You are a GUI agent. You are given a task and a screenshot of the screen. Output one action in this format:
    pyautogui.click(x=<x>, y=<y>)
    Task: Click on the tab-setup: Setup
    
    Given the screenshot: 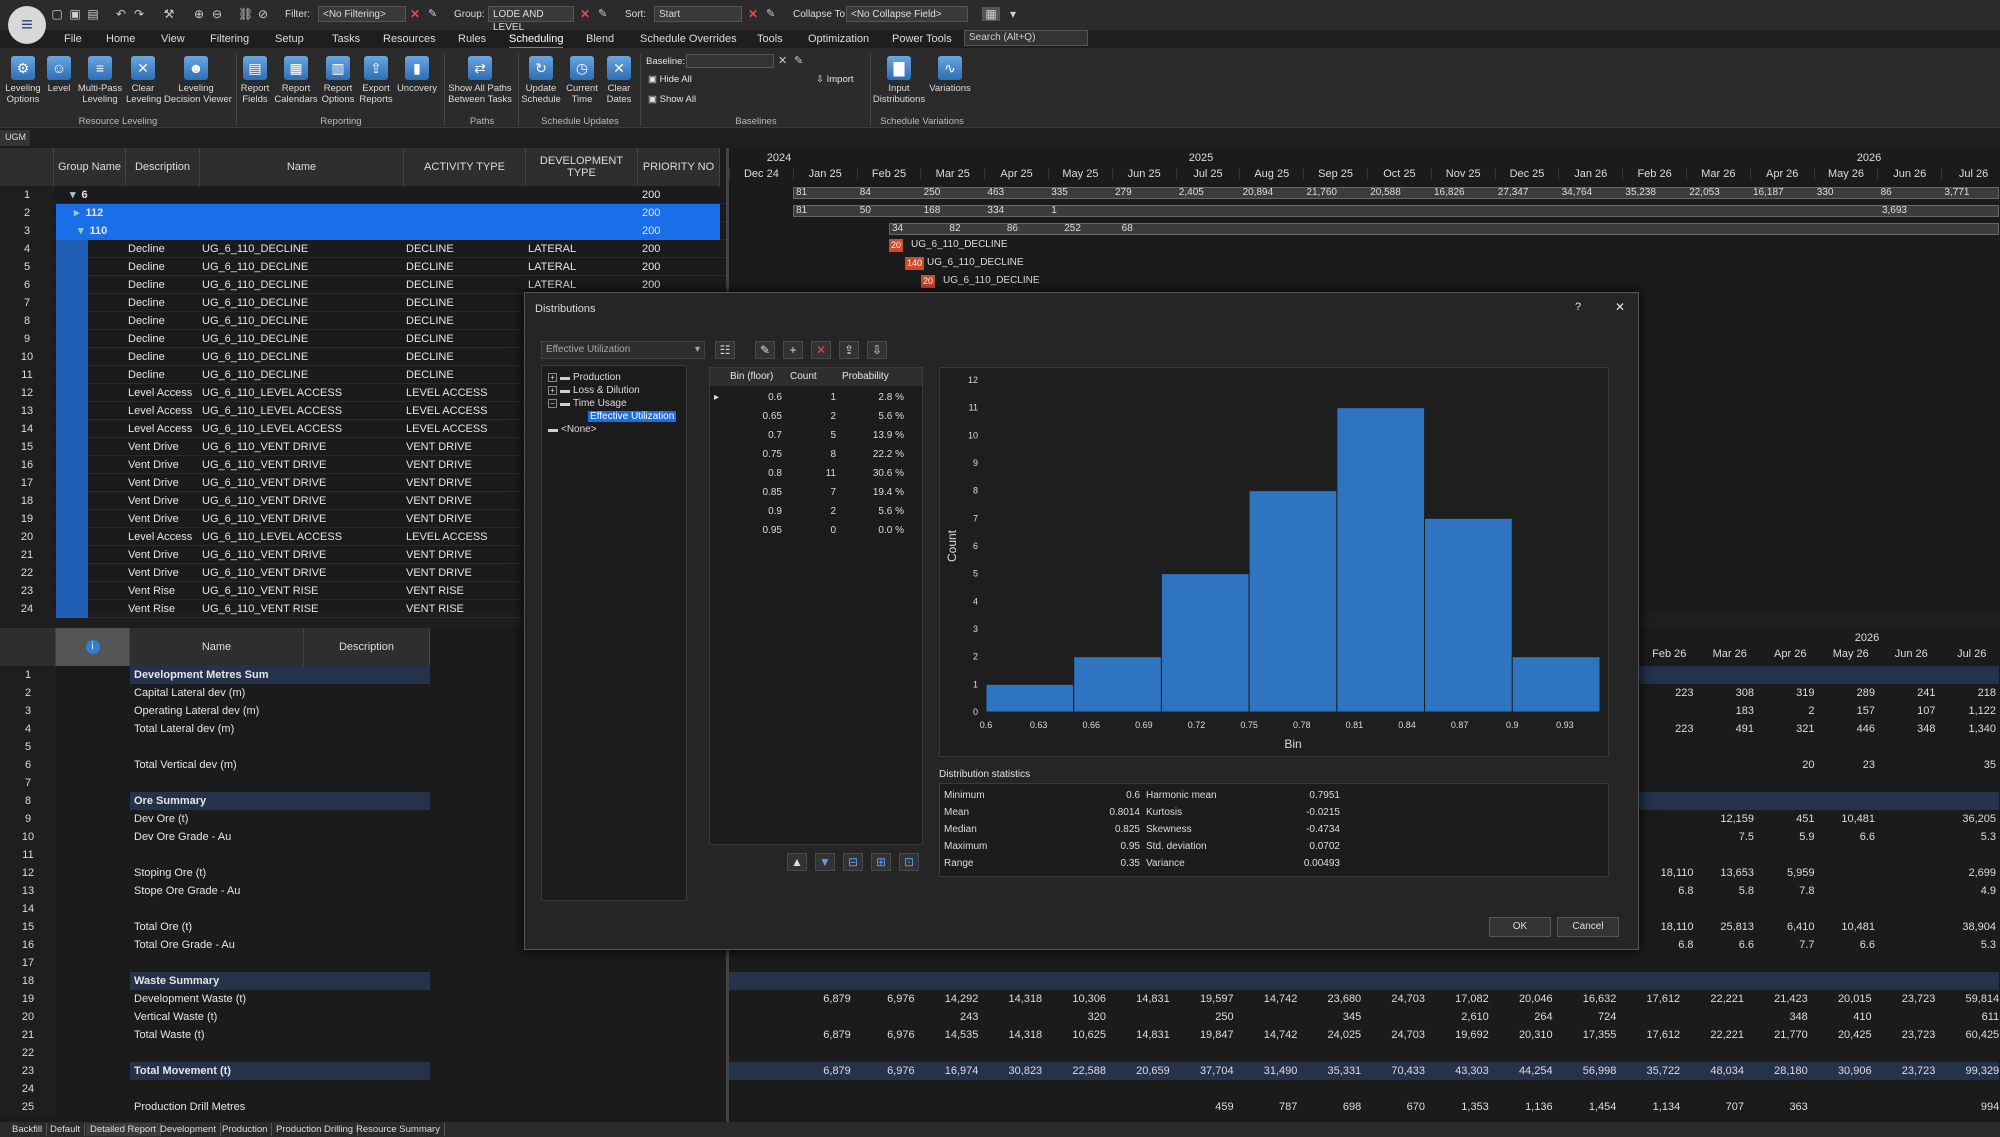 What is the action you would take?
    pyautogui.click(x=289, y=39)
    